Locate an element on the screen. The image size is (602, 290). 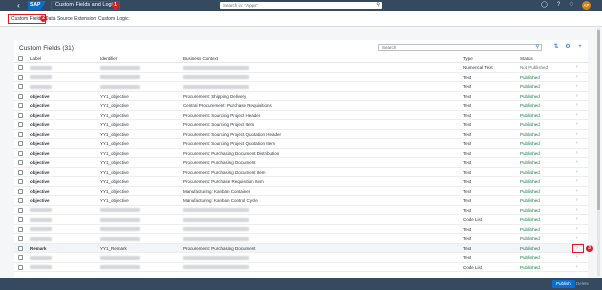
delete-button: Delete is located at coordinates (582, 284).